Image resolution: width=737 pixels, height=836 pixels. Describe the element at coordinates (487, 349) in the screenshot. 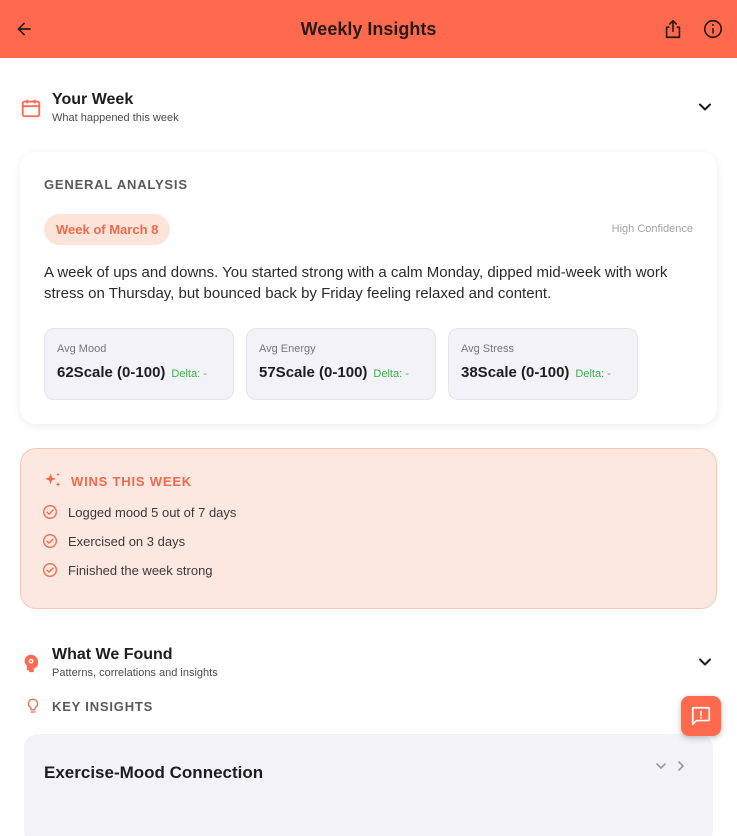

I see `stat-name: Avg Stress` at that location.